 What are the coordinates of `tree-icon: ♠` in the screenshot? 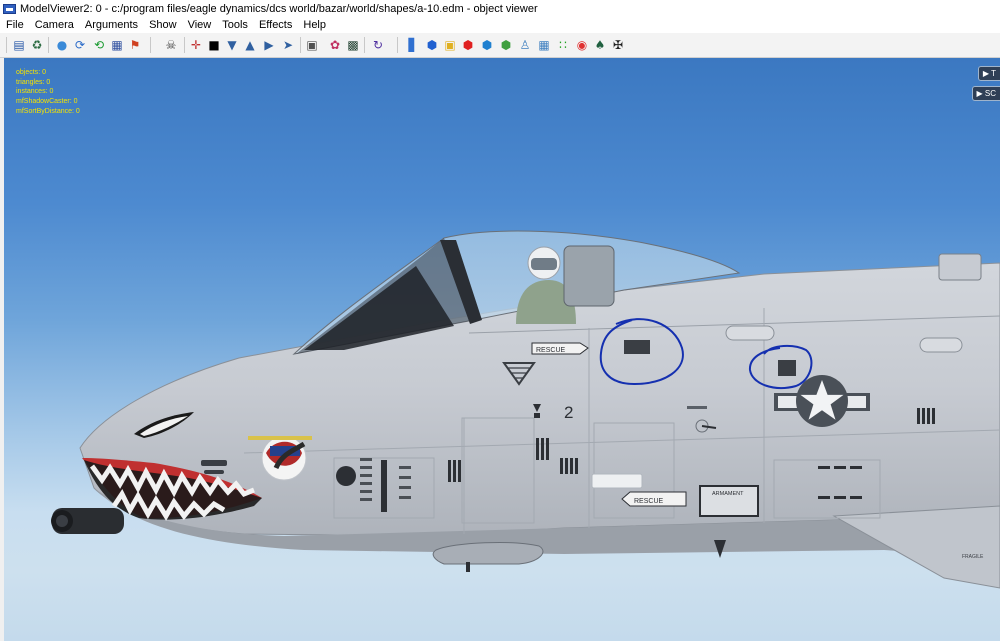 It's located at (600, 45).